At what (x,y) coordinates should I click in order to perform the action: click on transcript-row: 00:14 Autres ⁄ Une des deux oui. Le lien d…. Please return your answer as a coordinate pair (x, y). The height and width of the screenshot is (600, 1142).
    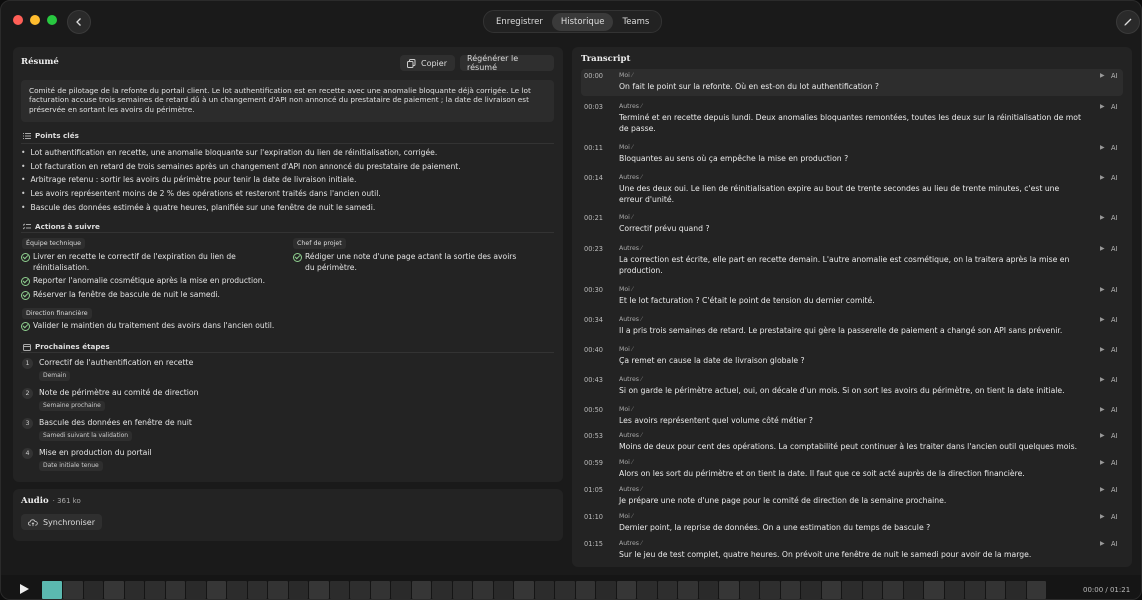
    Looking at the image, I should click on (852, 189).